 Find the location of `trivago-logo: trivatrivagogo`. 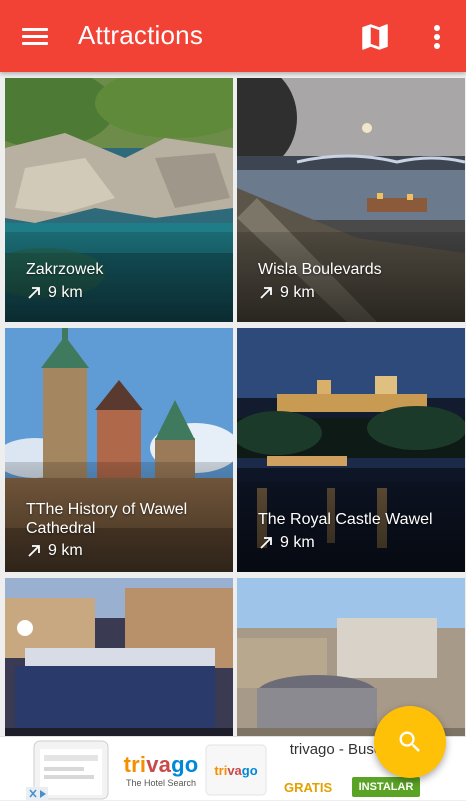

trivago-logo: trivatrivagogo is located at coordinates (161, 764).